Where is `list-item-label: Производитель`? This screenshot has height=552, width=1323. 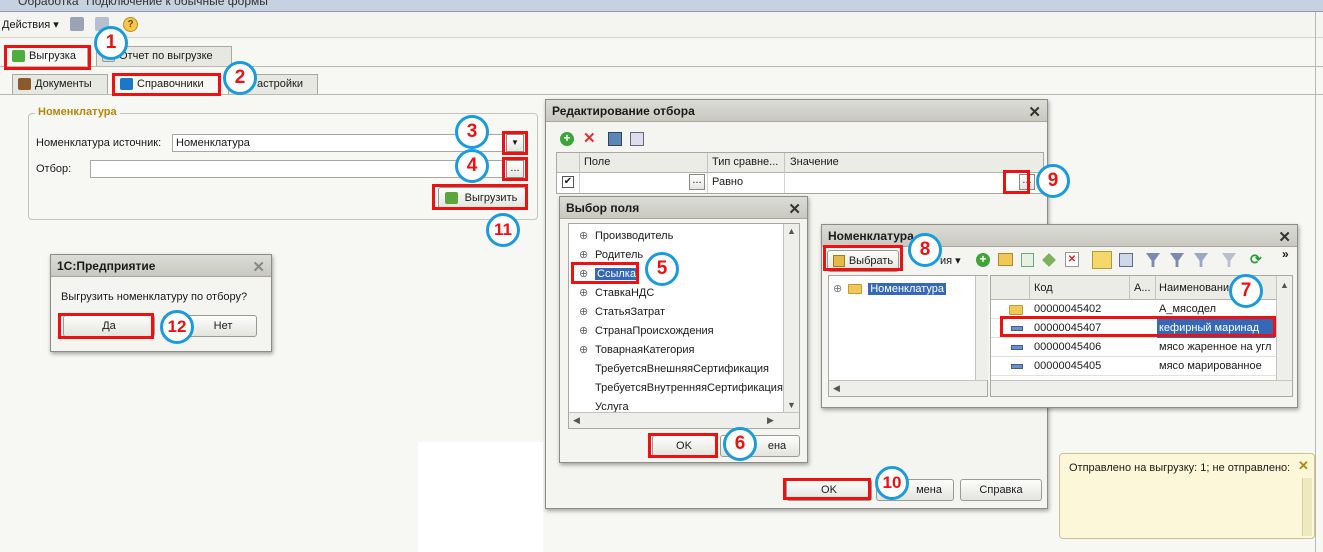
list-item-label: Производитель is located at coordinates (634, 236).